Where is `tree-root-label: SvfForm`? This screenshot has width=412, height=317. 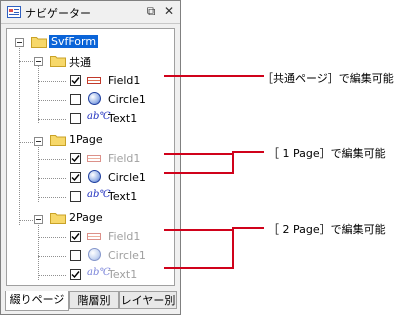
tree-root-label: SvfForm is located at coordinates (74, 41).